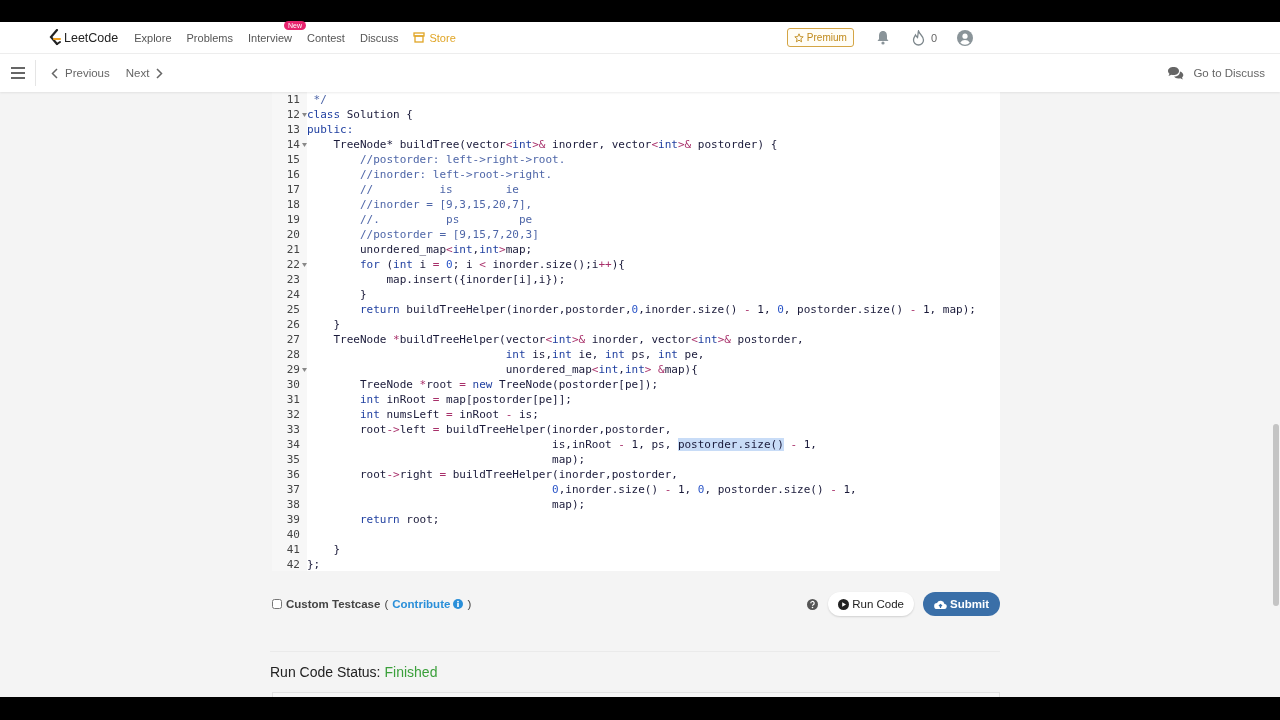 The width and height of the screenshot is (1280, 720). Describe the element at coordinates (1216, 73) in the screenshot. I see `go-to-discuss-button: Go to Discuss` at that location.